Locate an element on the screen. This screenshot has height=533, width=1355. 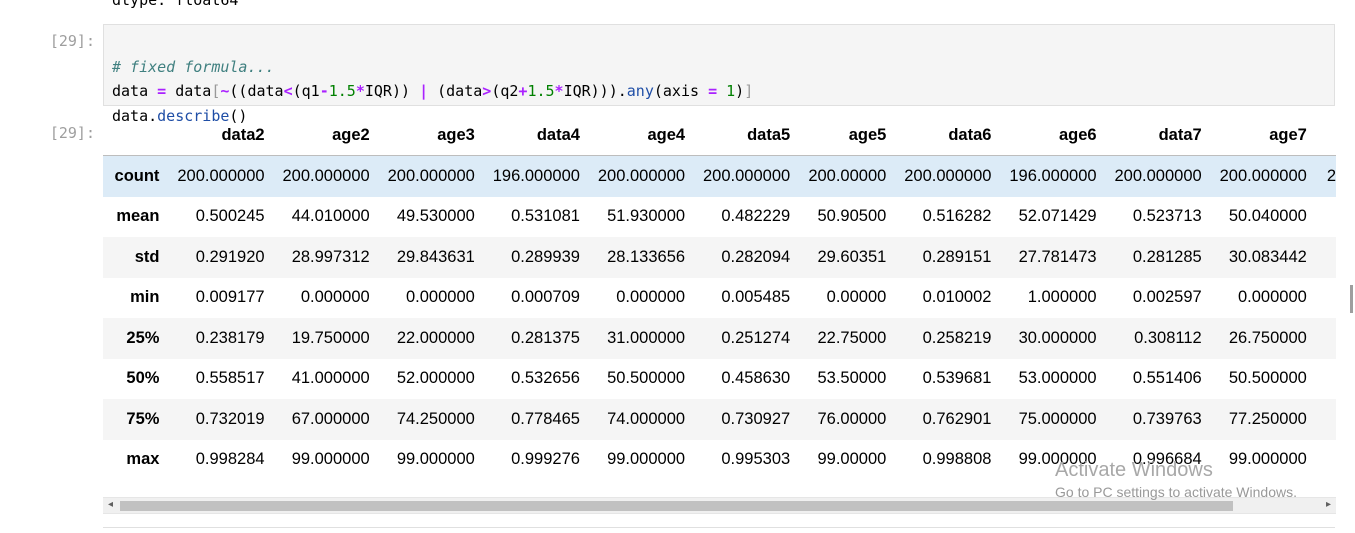
table-cell: 50.040000 is located at coordinates (1267, 216).